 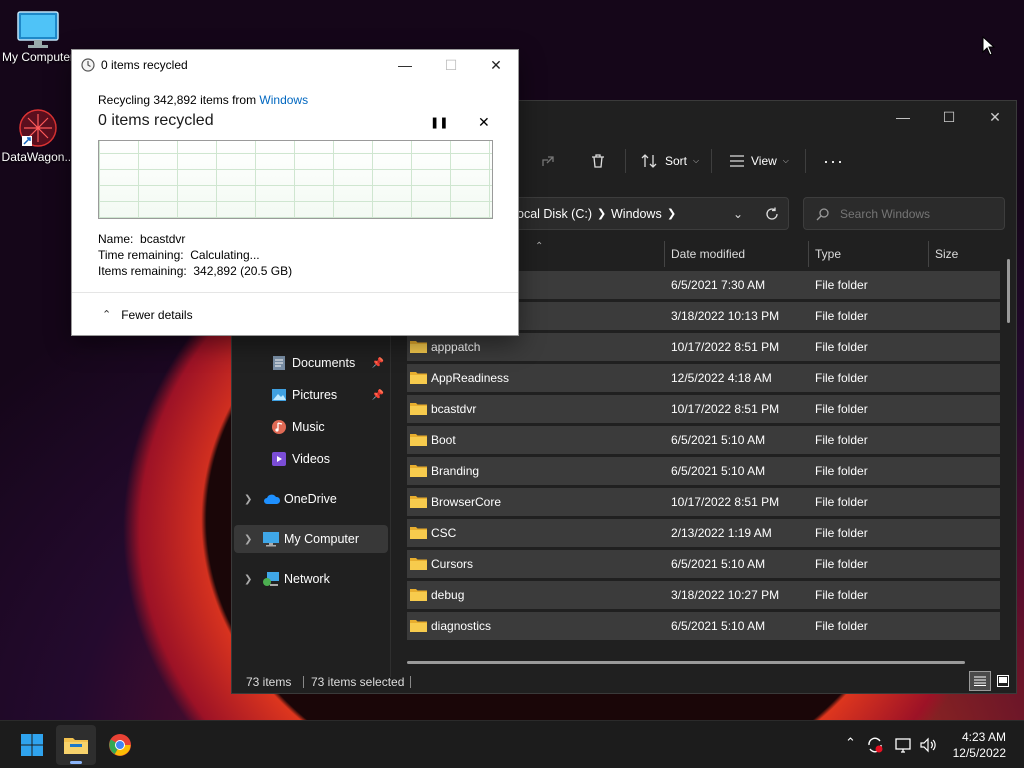 I want to click on delete-button, so click(x=598, y=161).